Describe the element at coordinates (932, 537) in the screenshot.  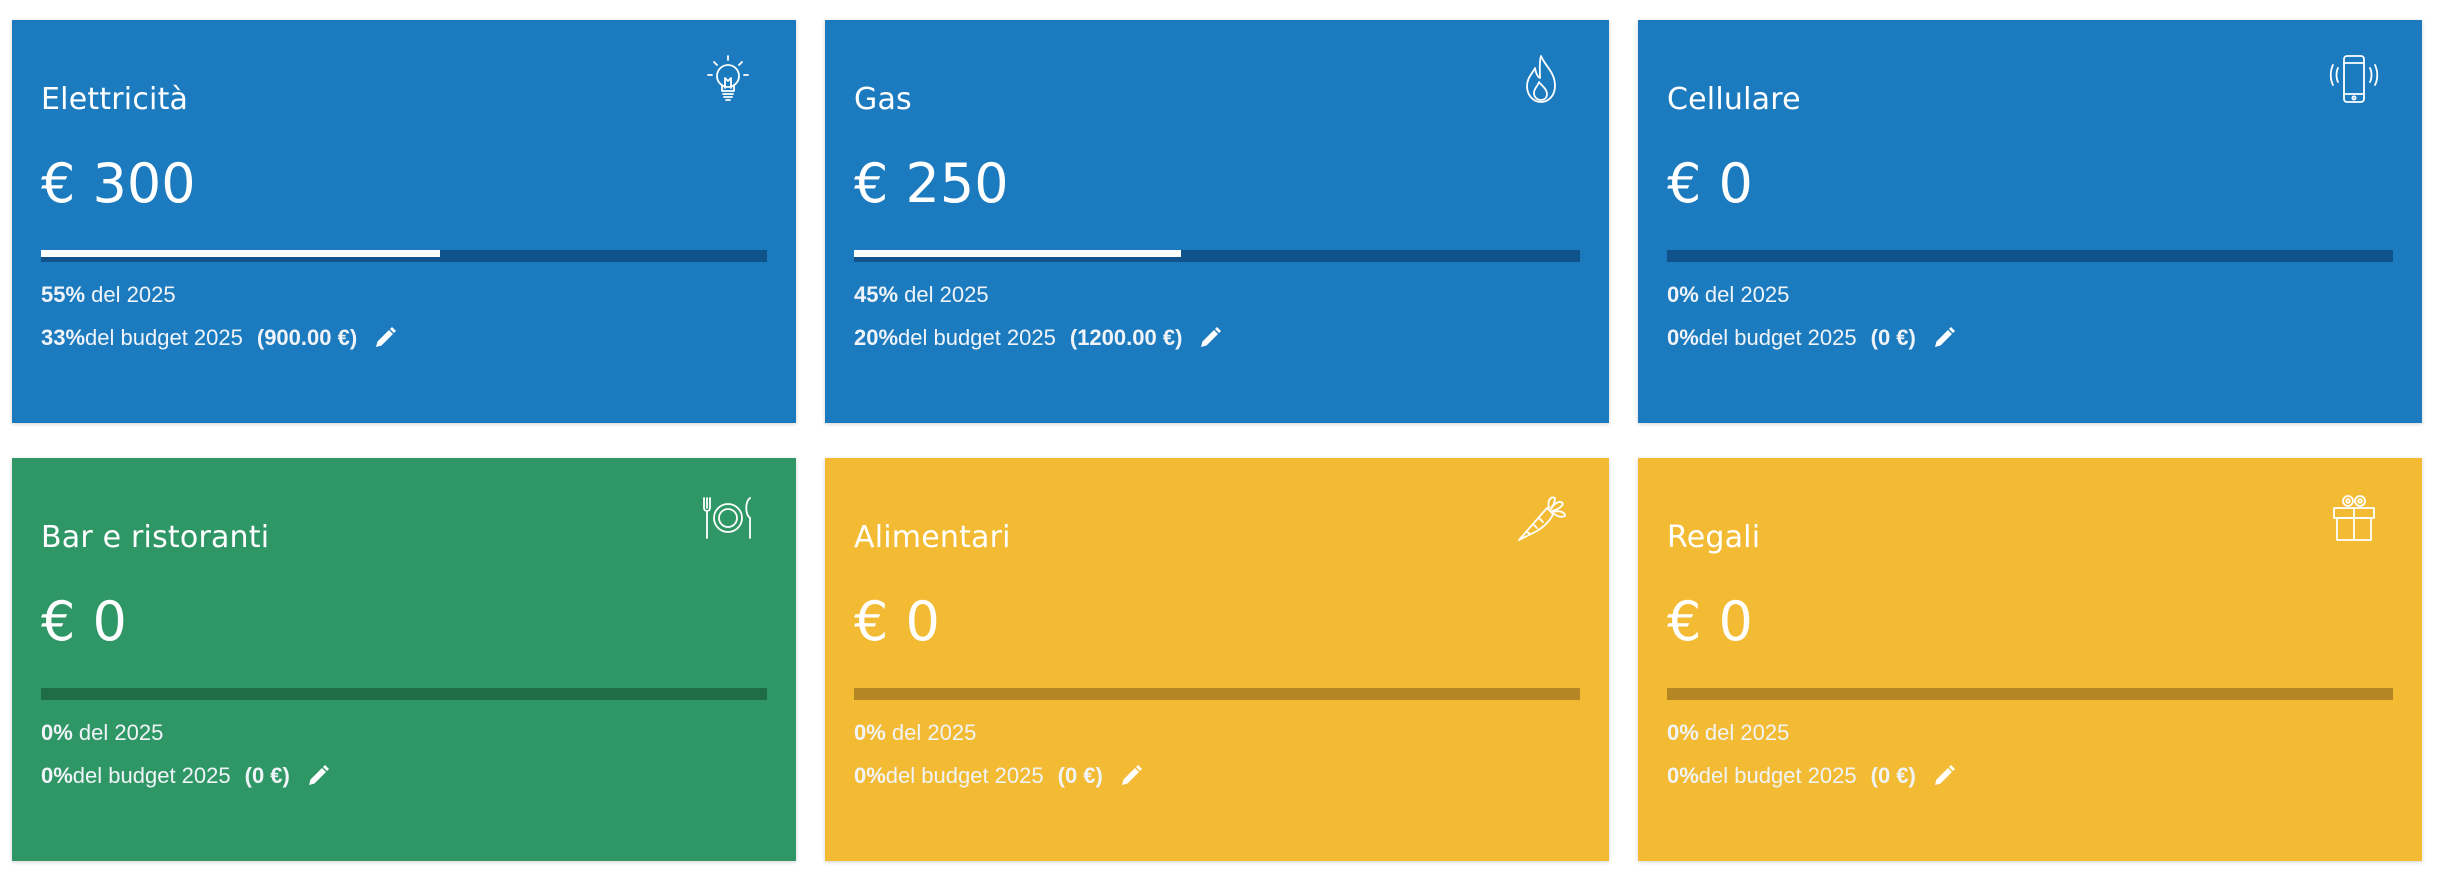
I see `card-title: Alimentari` at that location.